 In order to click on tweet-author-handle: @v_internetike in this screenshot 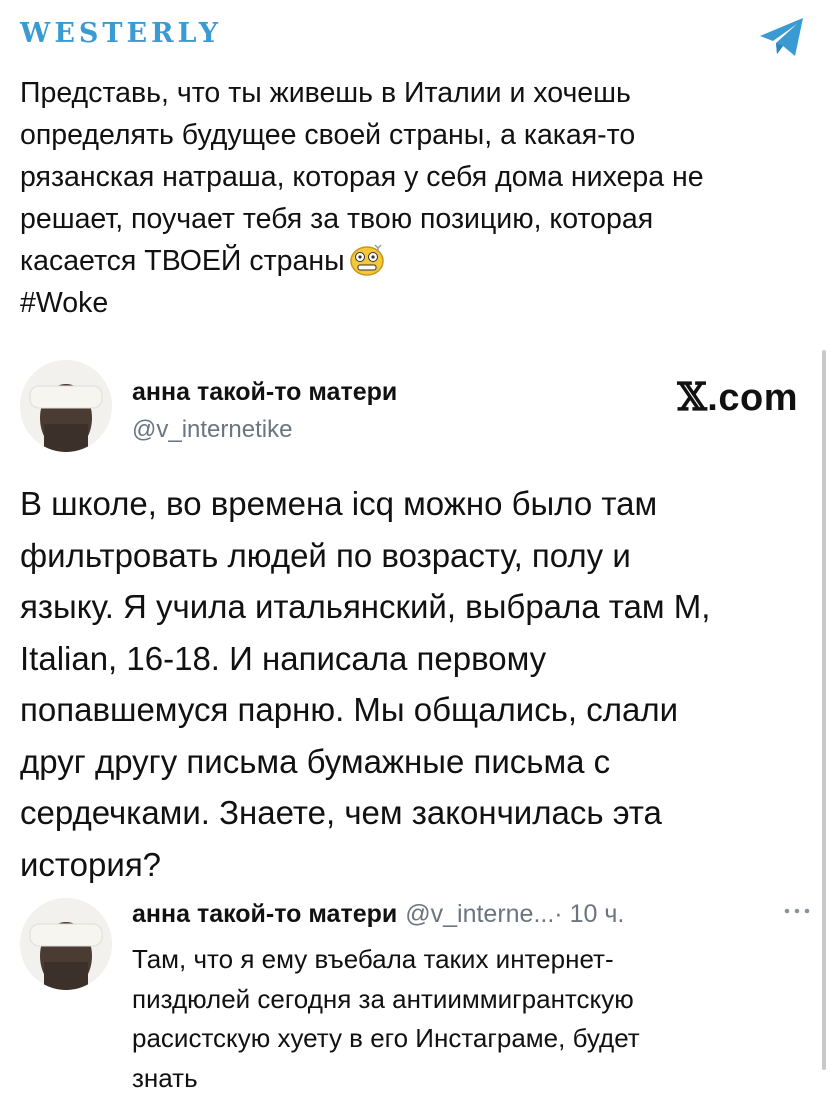, I will do `click(212, 430)`.